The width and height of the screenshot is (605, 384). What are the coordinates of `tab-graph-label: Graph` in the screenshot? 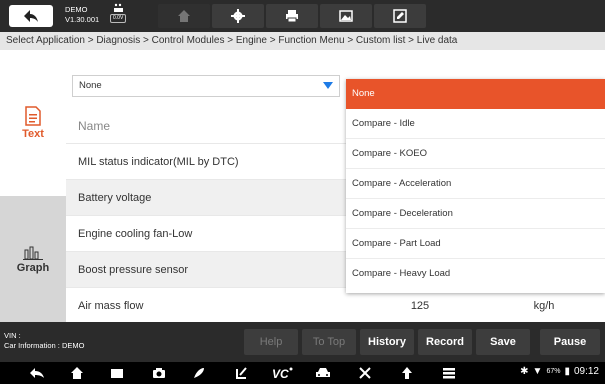 It's located at (33, 268).